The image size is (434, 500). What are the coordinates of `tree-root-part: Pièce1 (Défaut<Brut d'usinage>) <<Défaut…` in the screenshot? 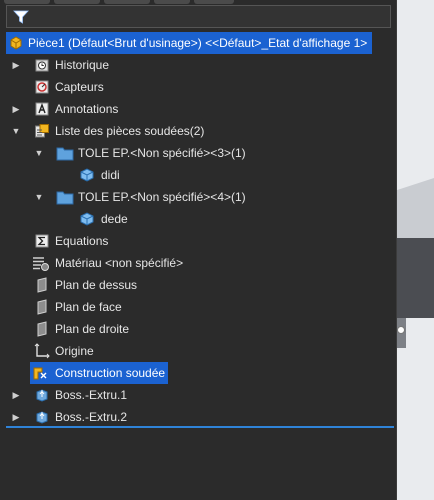 It's located at (189, 43).